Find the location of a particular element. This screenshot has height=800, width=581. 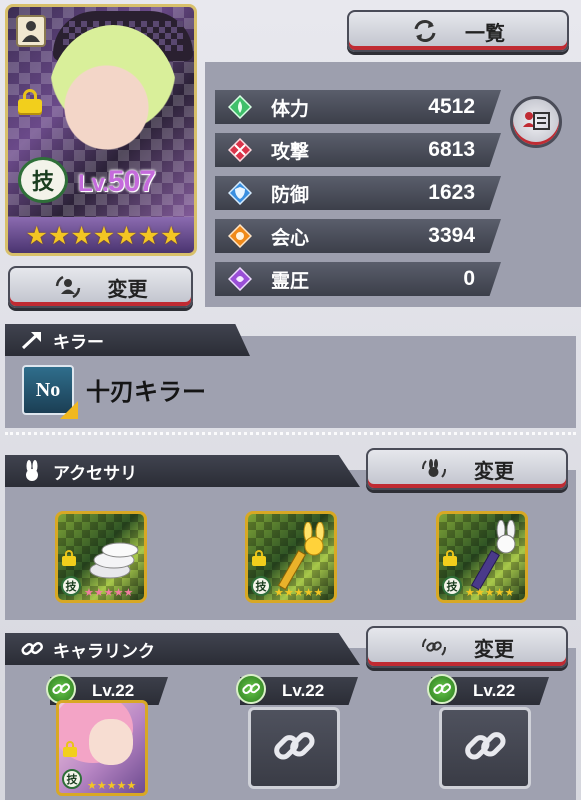

link-swap-icon is located at coordinates (434, 647).